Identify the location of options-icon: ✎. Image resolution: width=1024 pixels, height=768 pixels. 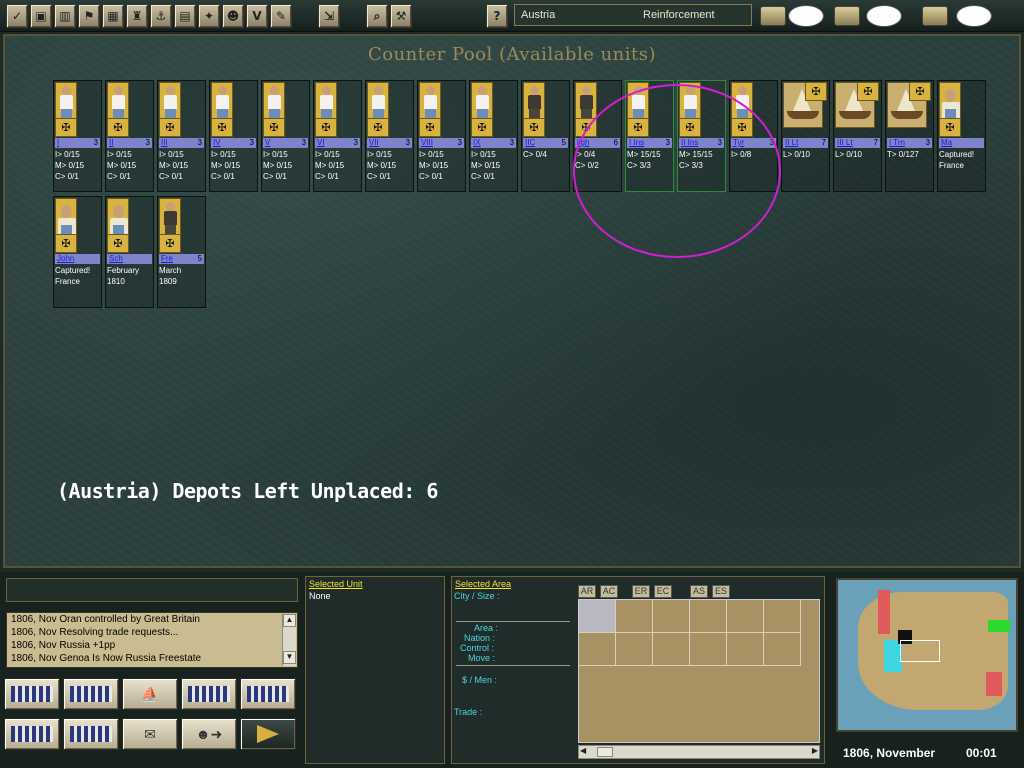
(281, 16).